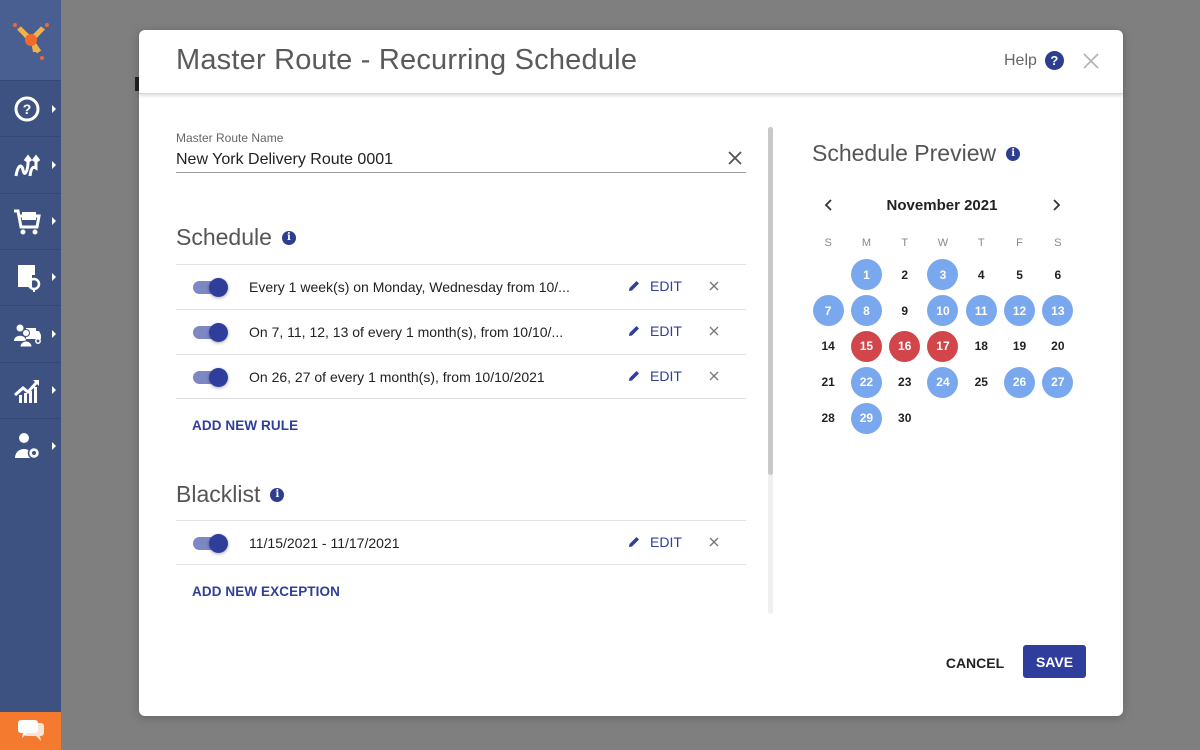 The width and height of the screenshot is (1200, 750). What do you see at coordinates (224, 237) in the screenshot?
I see `schedule-title: Schedule` at bounding box center [224, 237].